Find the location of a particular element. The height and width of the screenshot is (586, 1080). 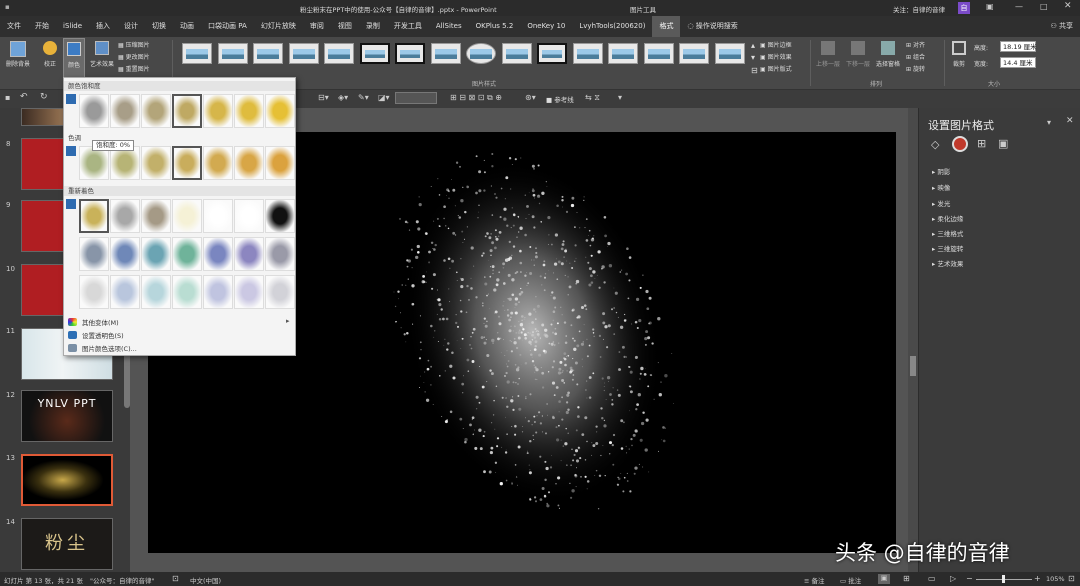

normal-view-icon: ▣ is located at coordinates (884, 579).